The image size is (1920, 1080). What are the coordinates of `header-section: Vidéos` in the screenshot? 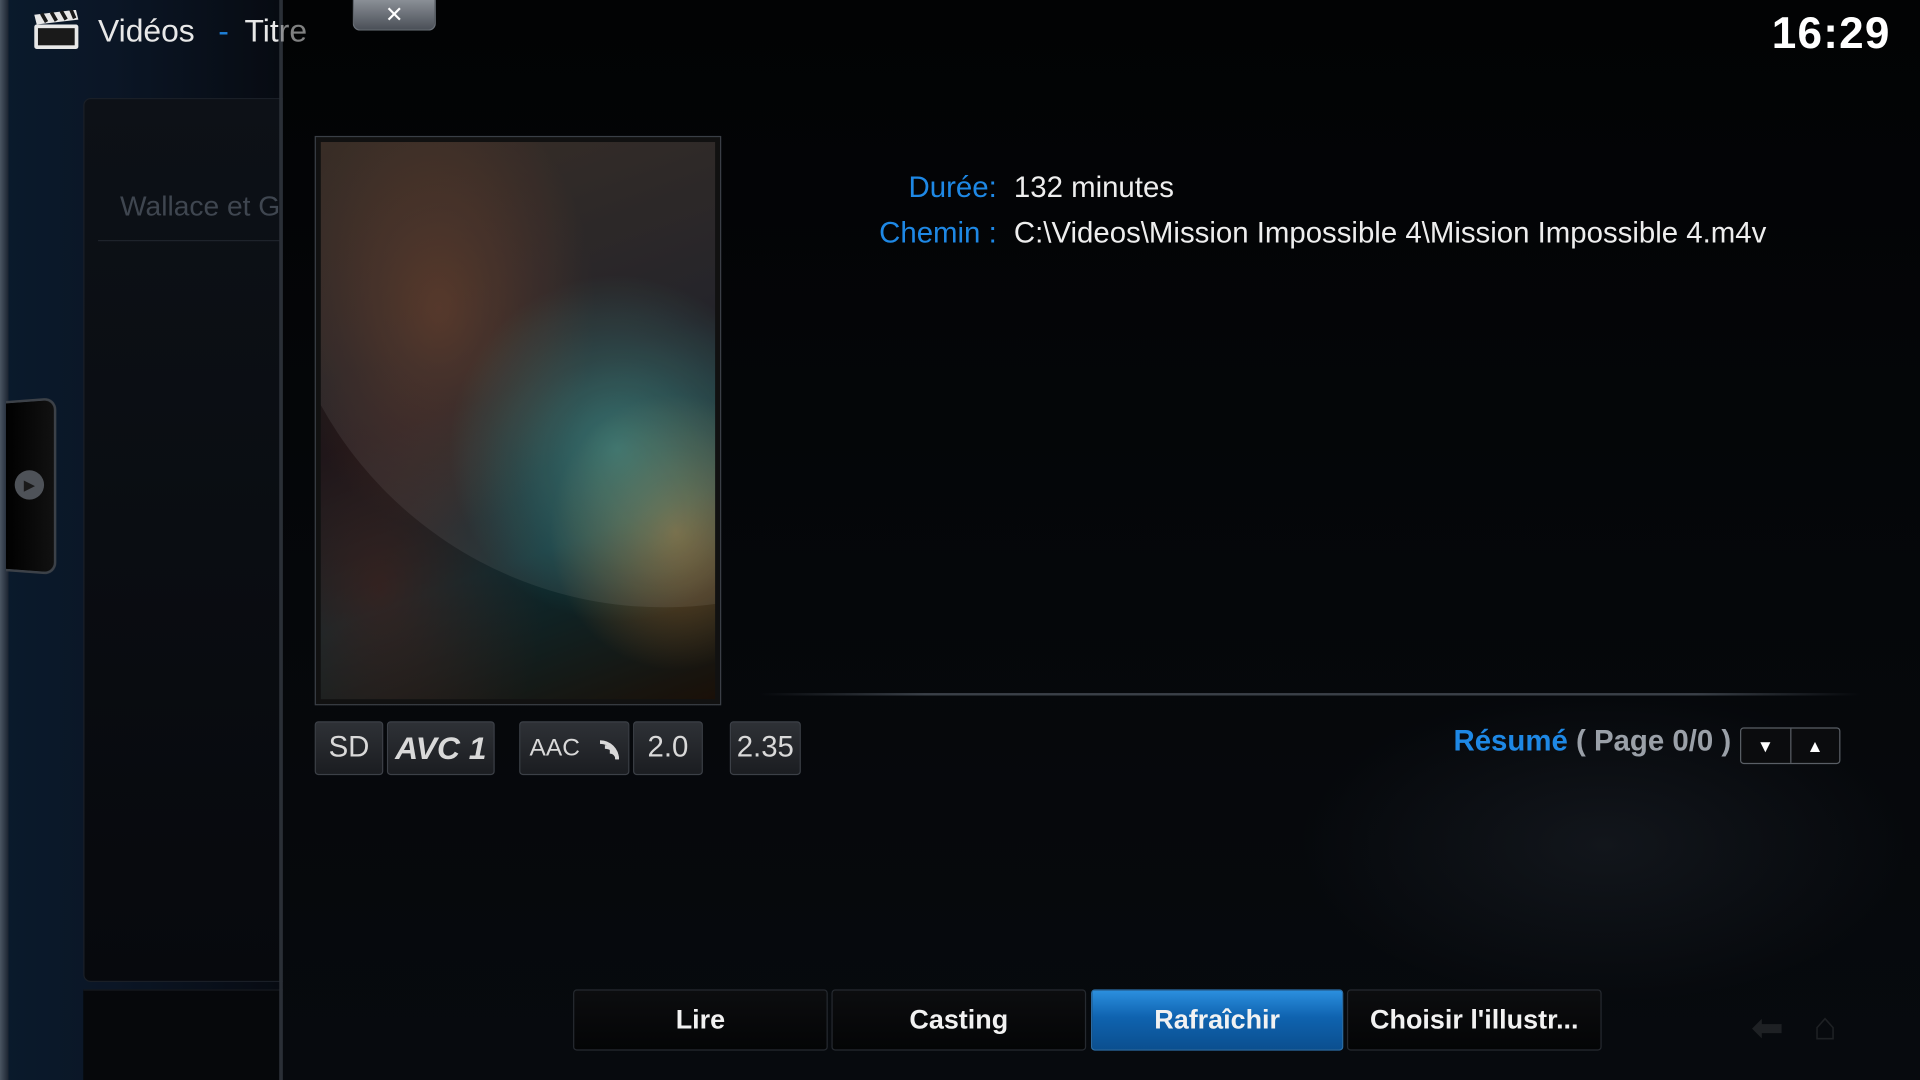 It's located at (146, 30).